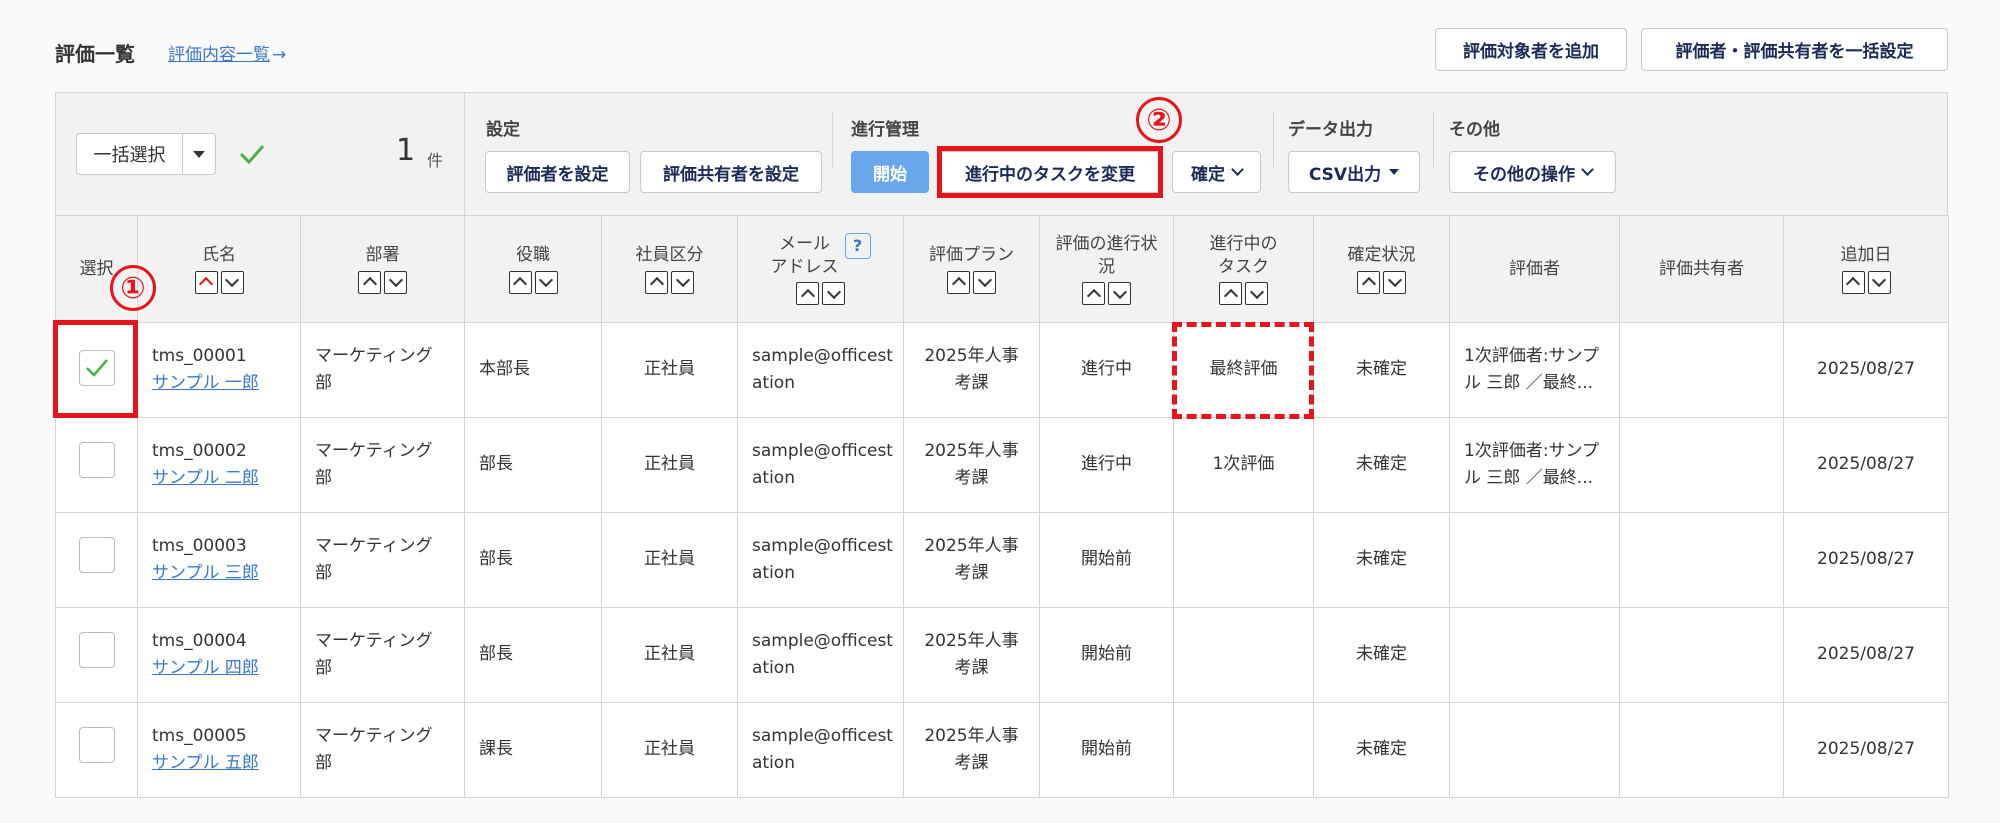  What do you see at coordinates (890, 172) in the screenshot?
I see `start-button: 開始` at bounding box center [890, 172].